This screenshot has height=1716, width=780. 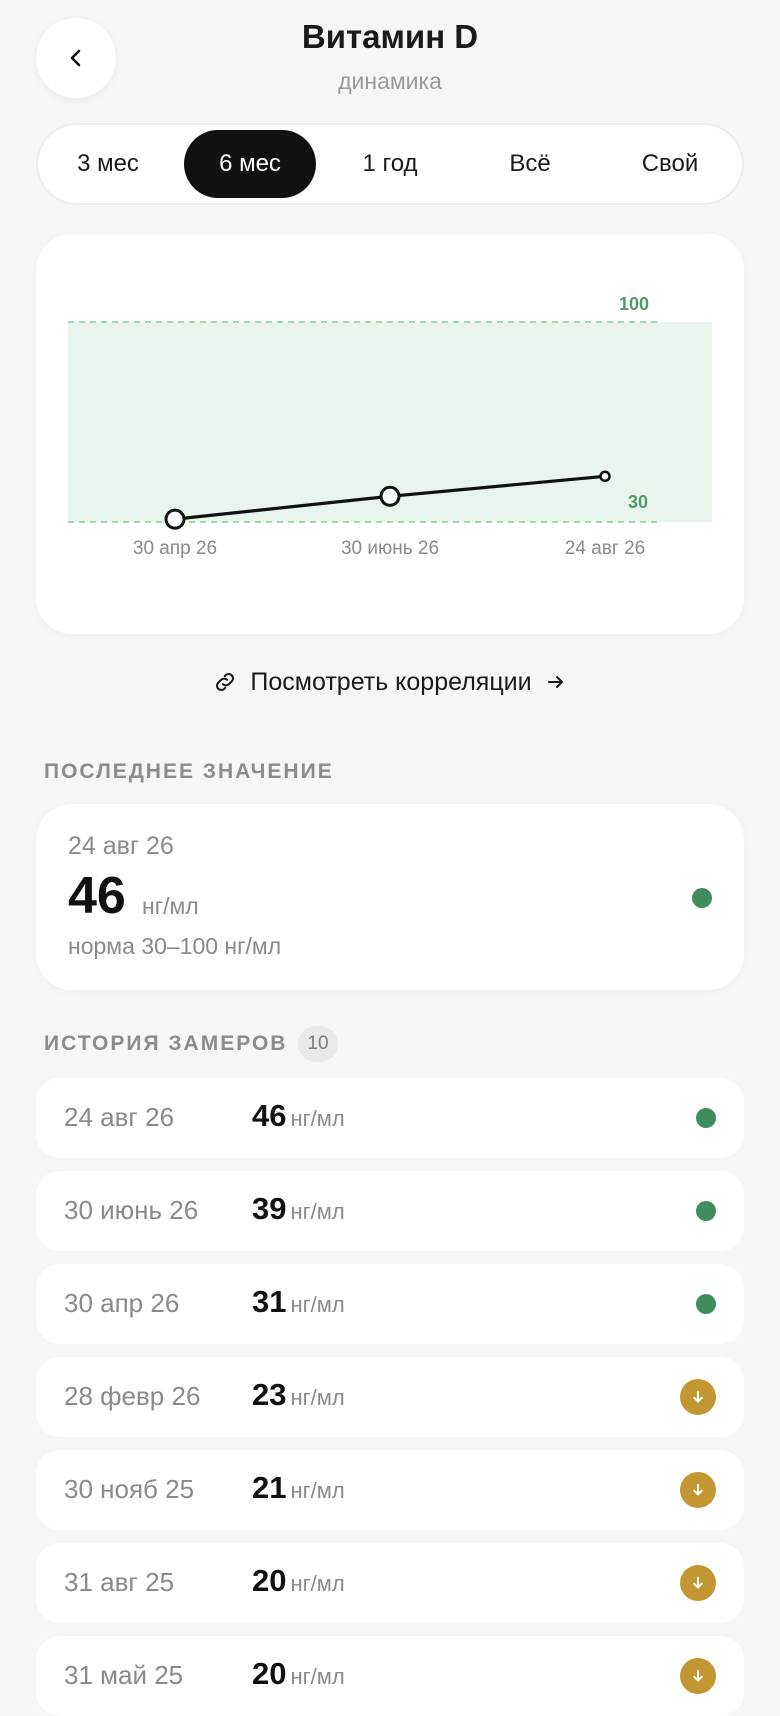 I want to click on history-row: 31 авг 25 20 нг/мл, so click(x=390, y=1583).